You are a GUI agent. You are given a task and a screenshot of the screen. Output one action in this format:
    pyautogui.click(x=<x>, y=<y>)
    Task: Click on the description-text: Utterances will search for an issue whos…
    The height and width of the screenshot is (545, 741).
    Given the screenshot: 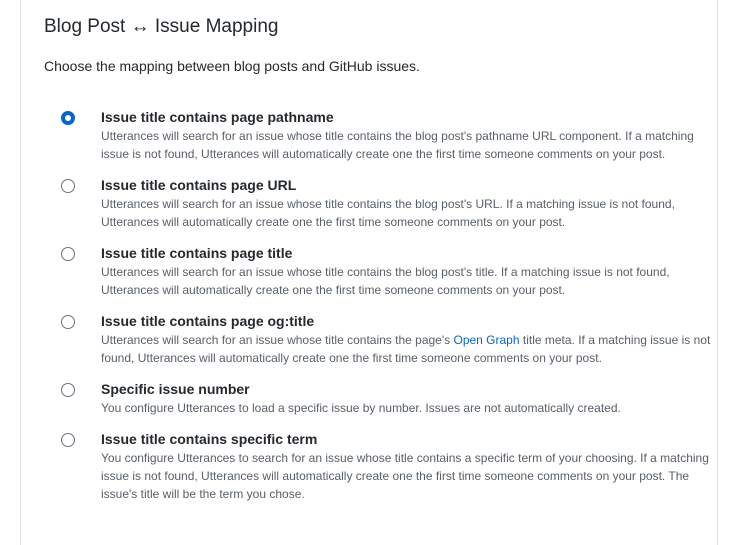 What is the action you would take?
    pyautogui.click(x=277, y=340)
    